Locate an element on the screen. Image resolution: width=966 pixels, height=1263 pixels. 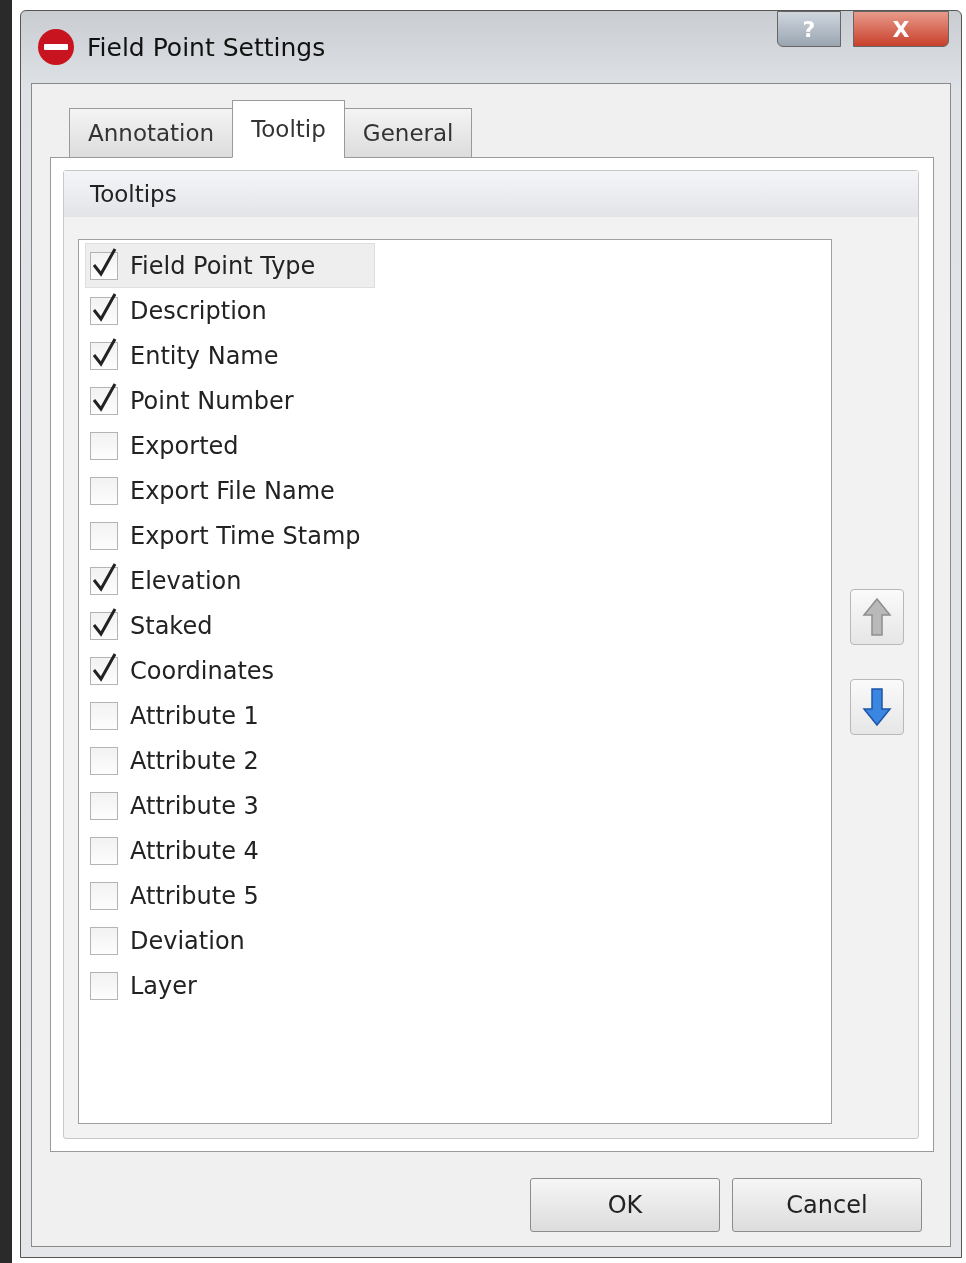
list-item: Export File Name is located at coordinates (230, 490).